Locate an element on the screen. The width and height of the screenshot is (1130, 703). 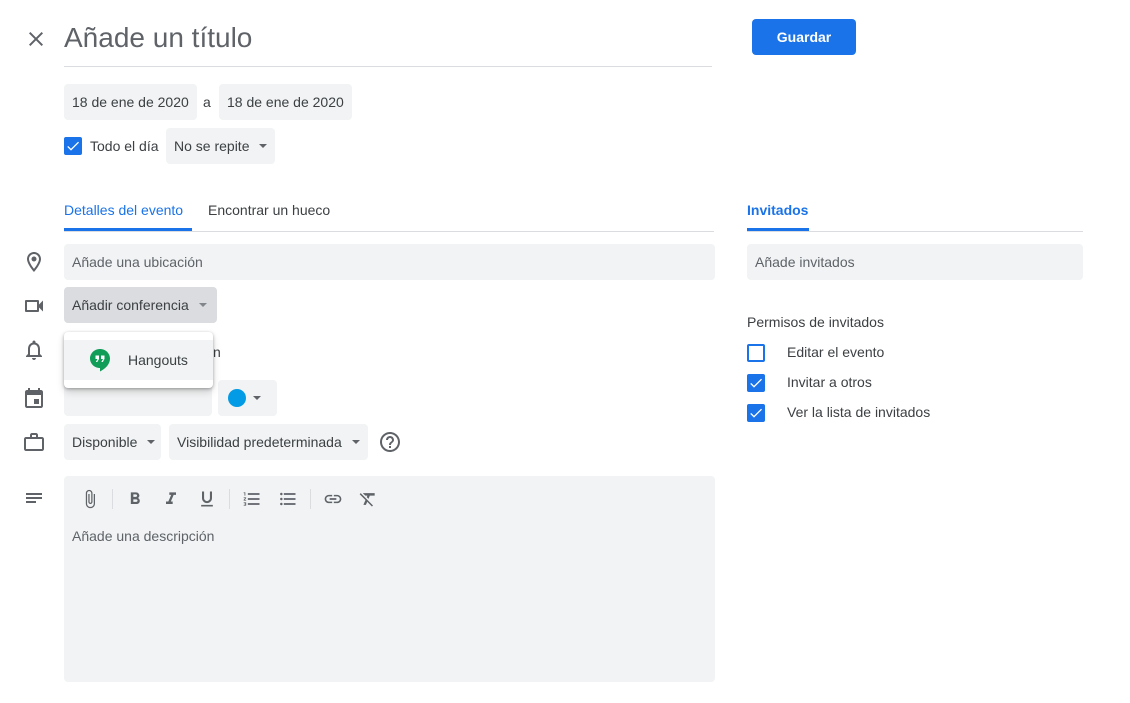
guests-placeholder: Añade invitados is located at coordinates (805, 262).